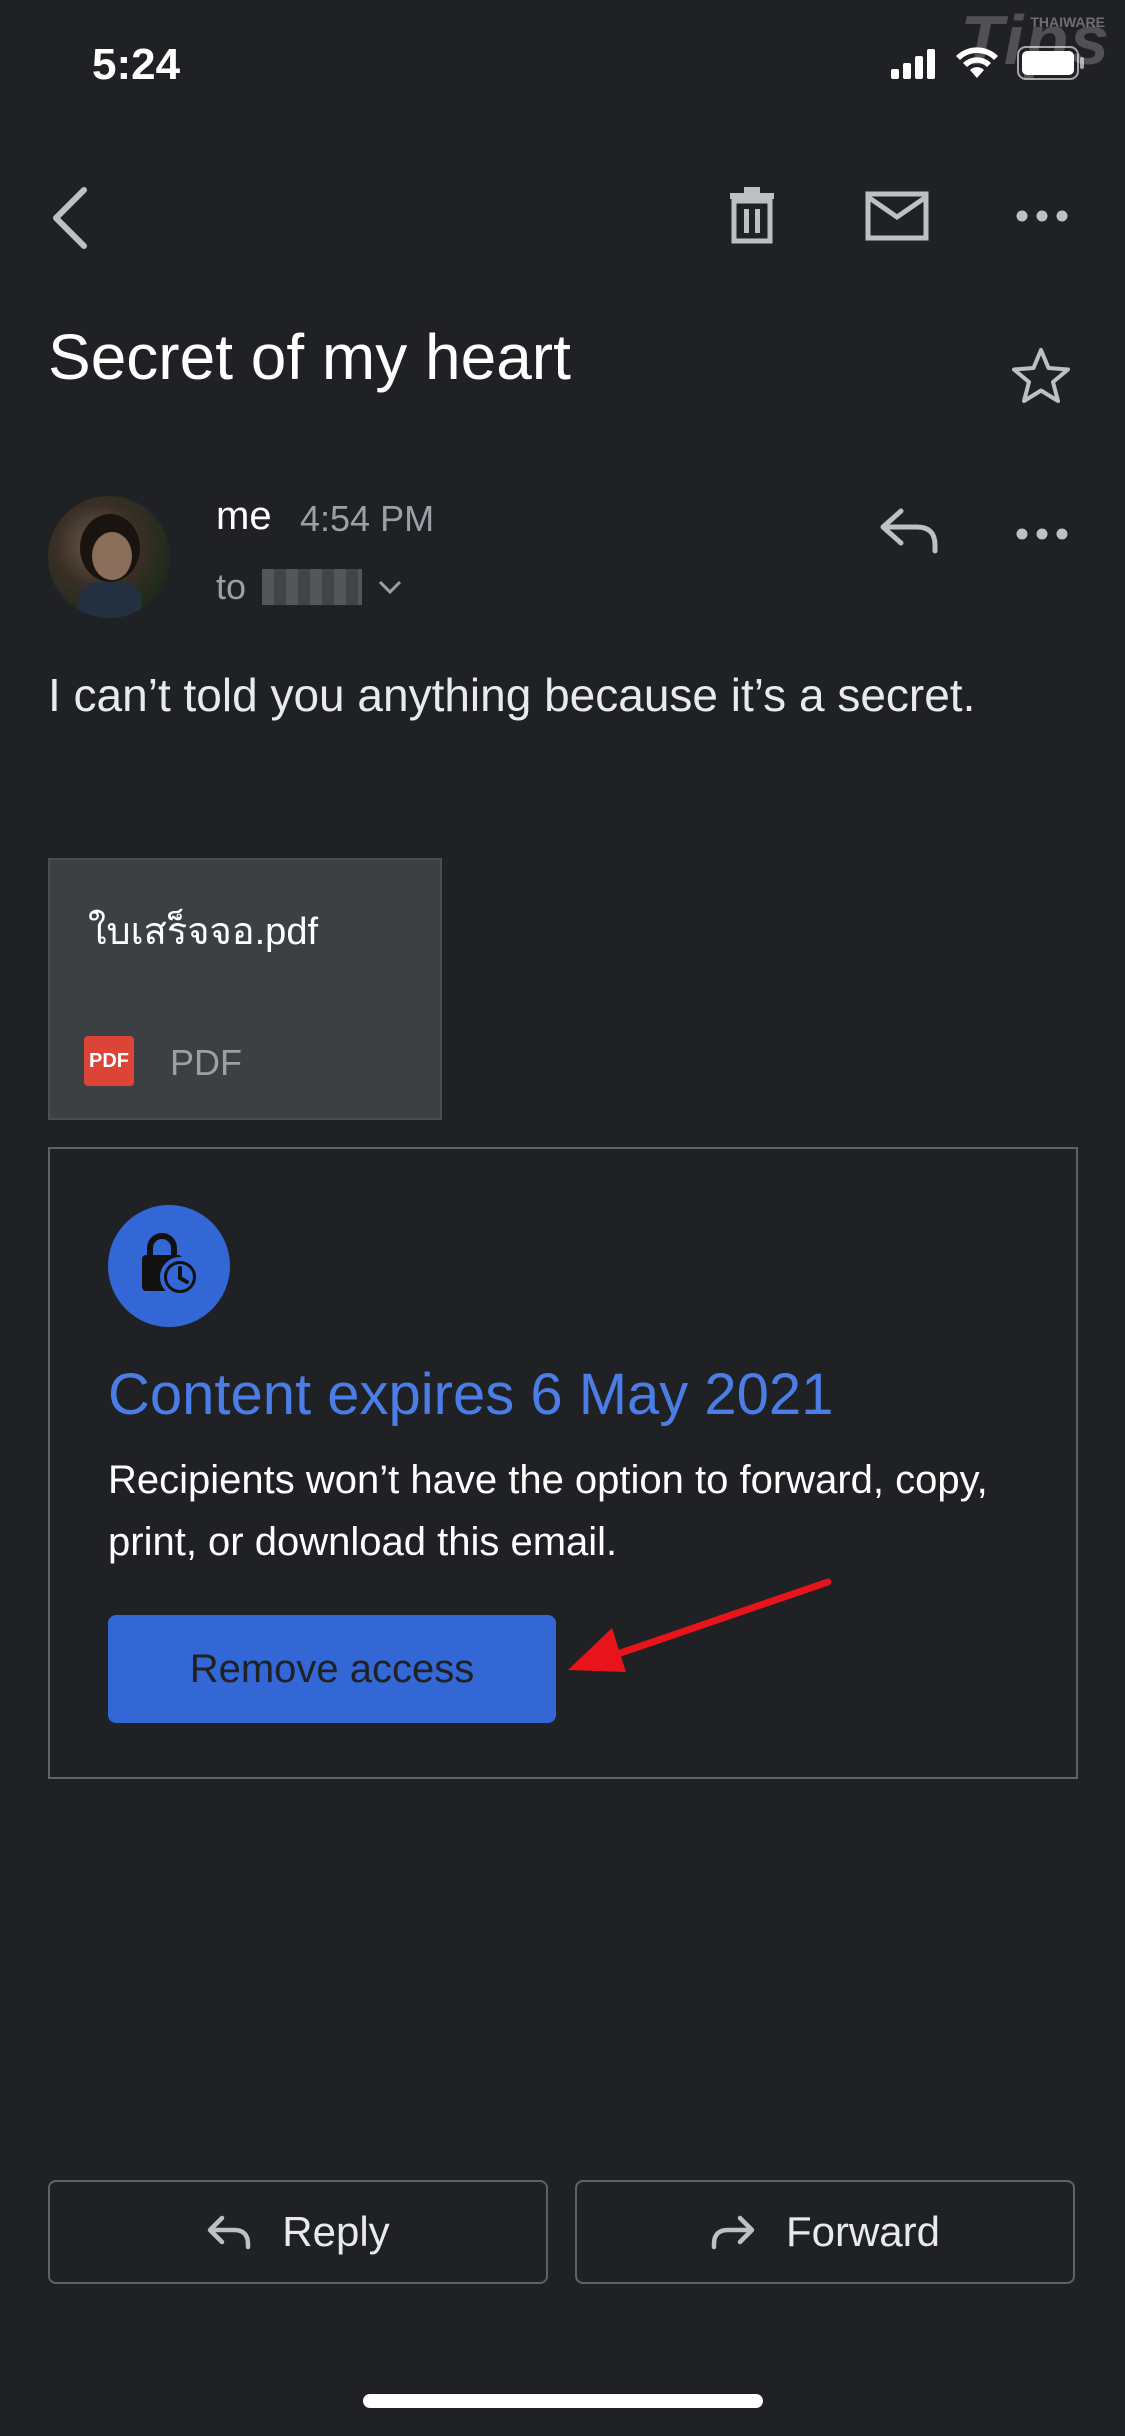 This screenshot has height=2436, width=1125. What do you see at coordinates (367, 518) in the screenshot?
I see `email-time: 4:54 PM` at bounding box center [367, 518].